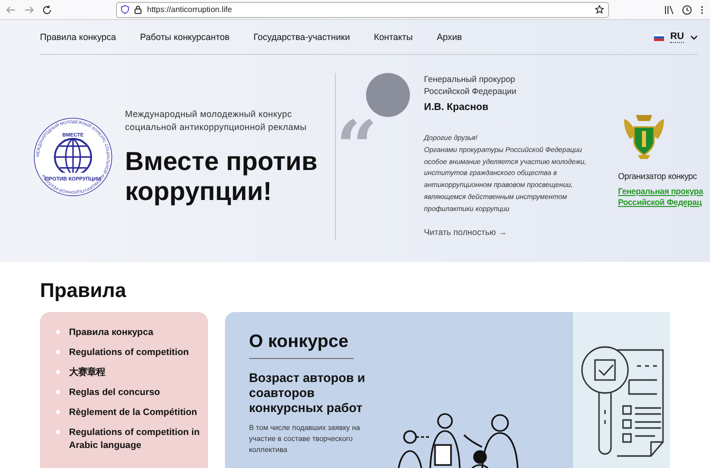  I want to click on organizer-label: Организатор конкурс, so click(658, 176).